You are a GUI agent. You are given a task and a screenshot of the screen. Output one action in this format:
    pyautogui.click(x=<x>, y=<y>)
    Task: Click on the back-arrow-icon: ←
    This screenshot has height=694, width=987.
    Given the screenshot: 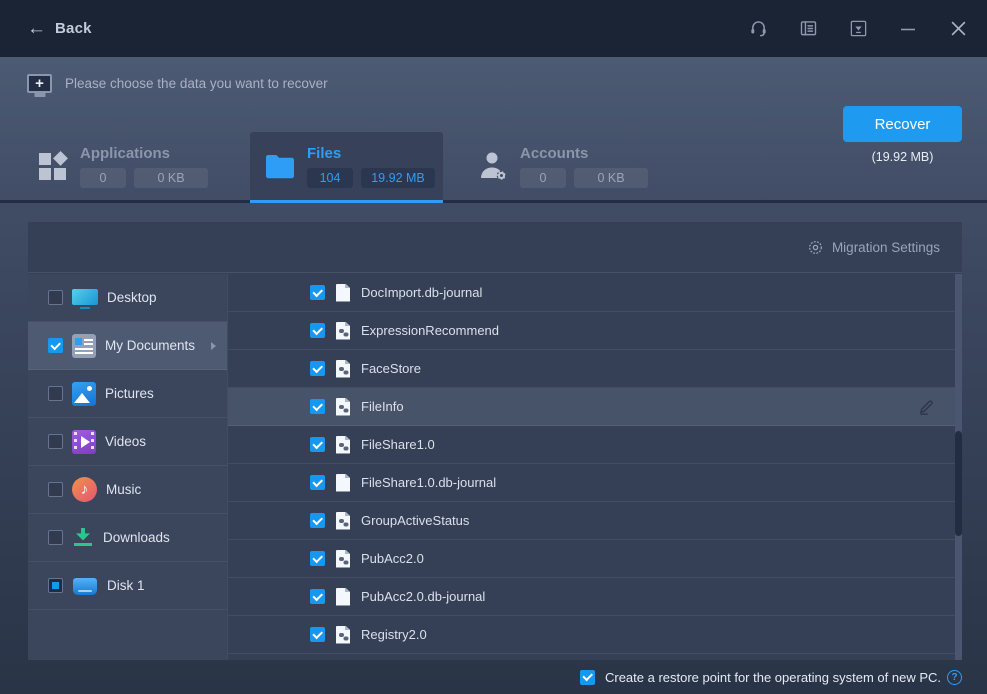 What is the action you would take?
    pyautogui.click(x=36, y=28)
    